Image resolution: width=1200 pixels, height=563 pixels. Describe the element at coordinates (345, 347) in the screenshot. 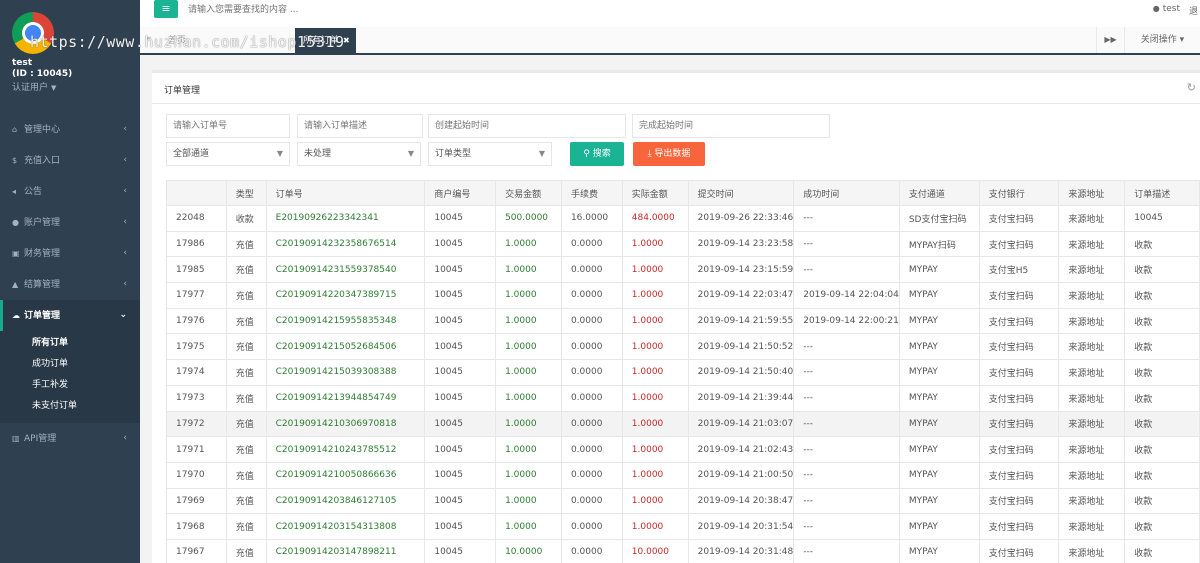

I see `table-cell-order-no: C20190914215052684506` at that location.